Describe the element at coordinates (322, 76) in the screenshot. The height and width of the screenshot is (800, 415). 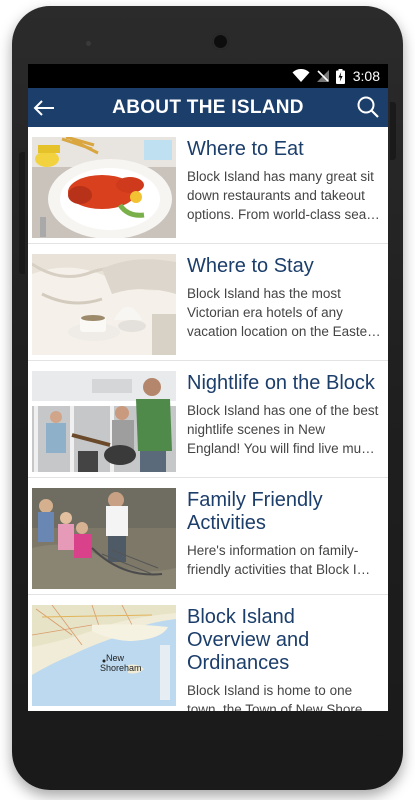
I see `no-signal-icon` at that location.